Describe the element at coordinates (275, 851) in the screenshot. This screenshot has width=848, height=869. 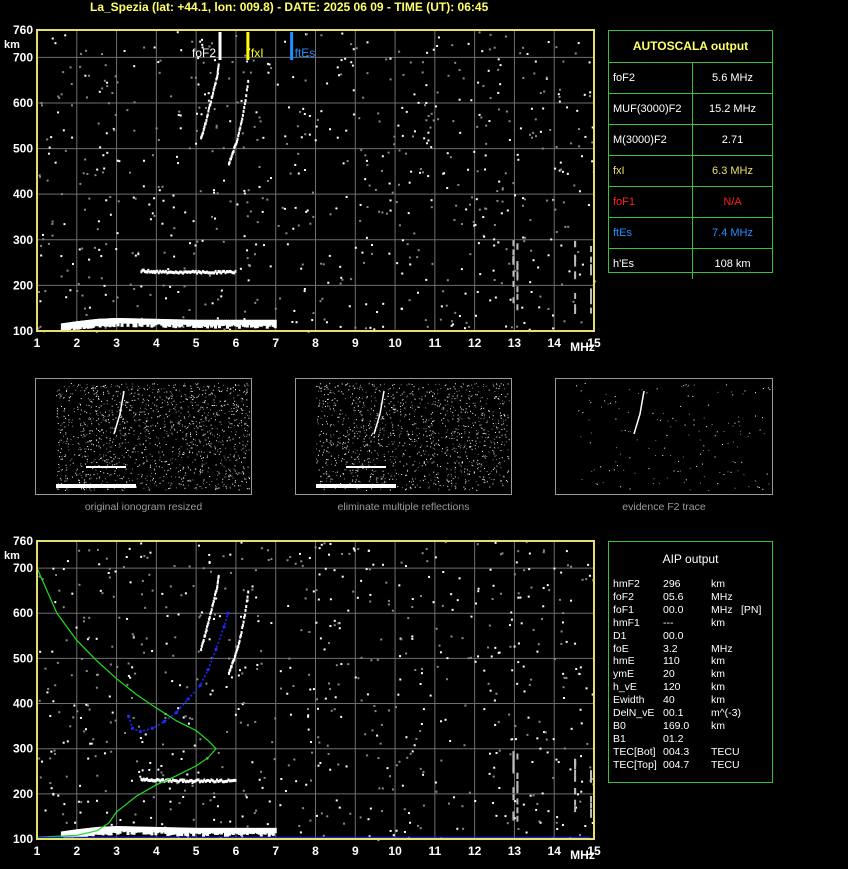
I see `x-tick-label: 7` at that location.